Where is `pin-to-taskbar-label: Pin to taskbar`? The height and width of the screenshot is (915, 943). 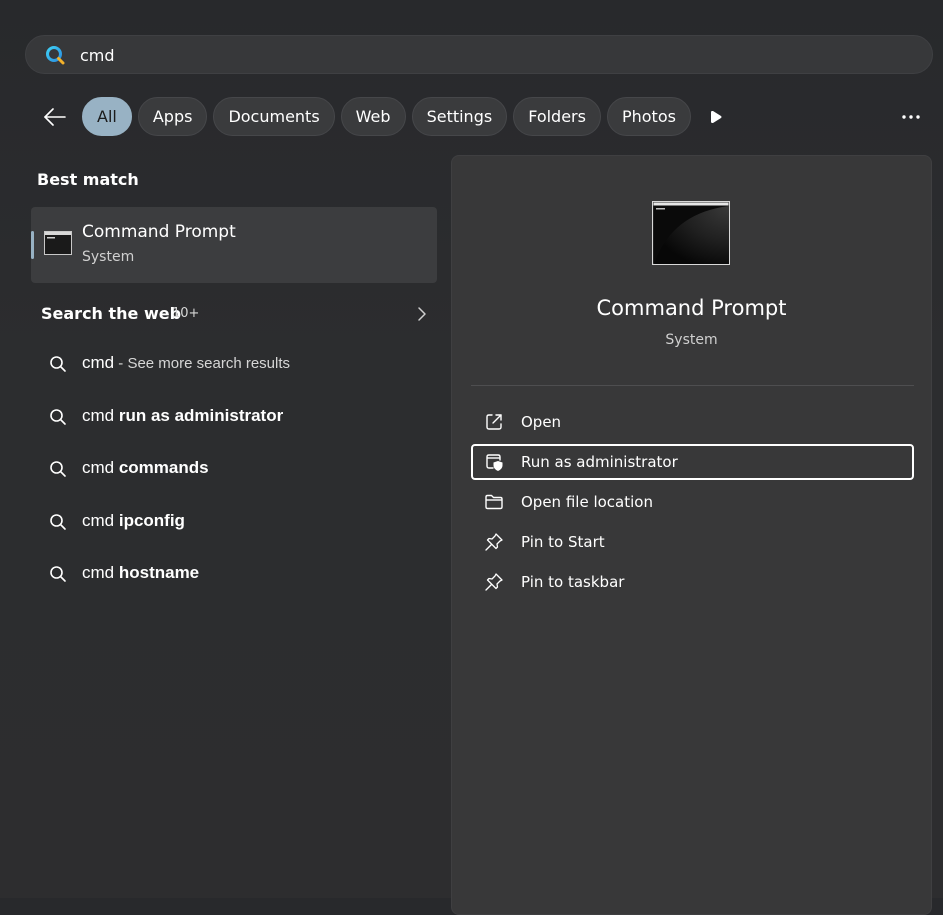 pin-to-taskbar-label: Pin to taskbar is located at coordinates (573, 582).